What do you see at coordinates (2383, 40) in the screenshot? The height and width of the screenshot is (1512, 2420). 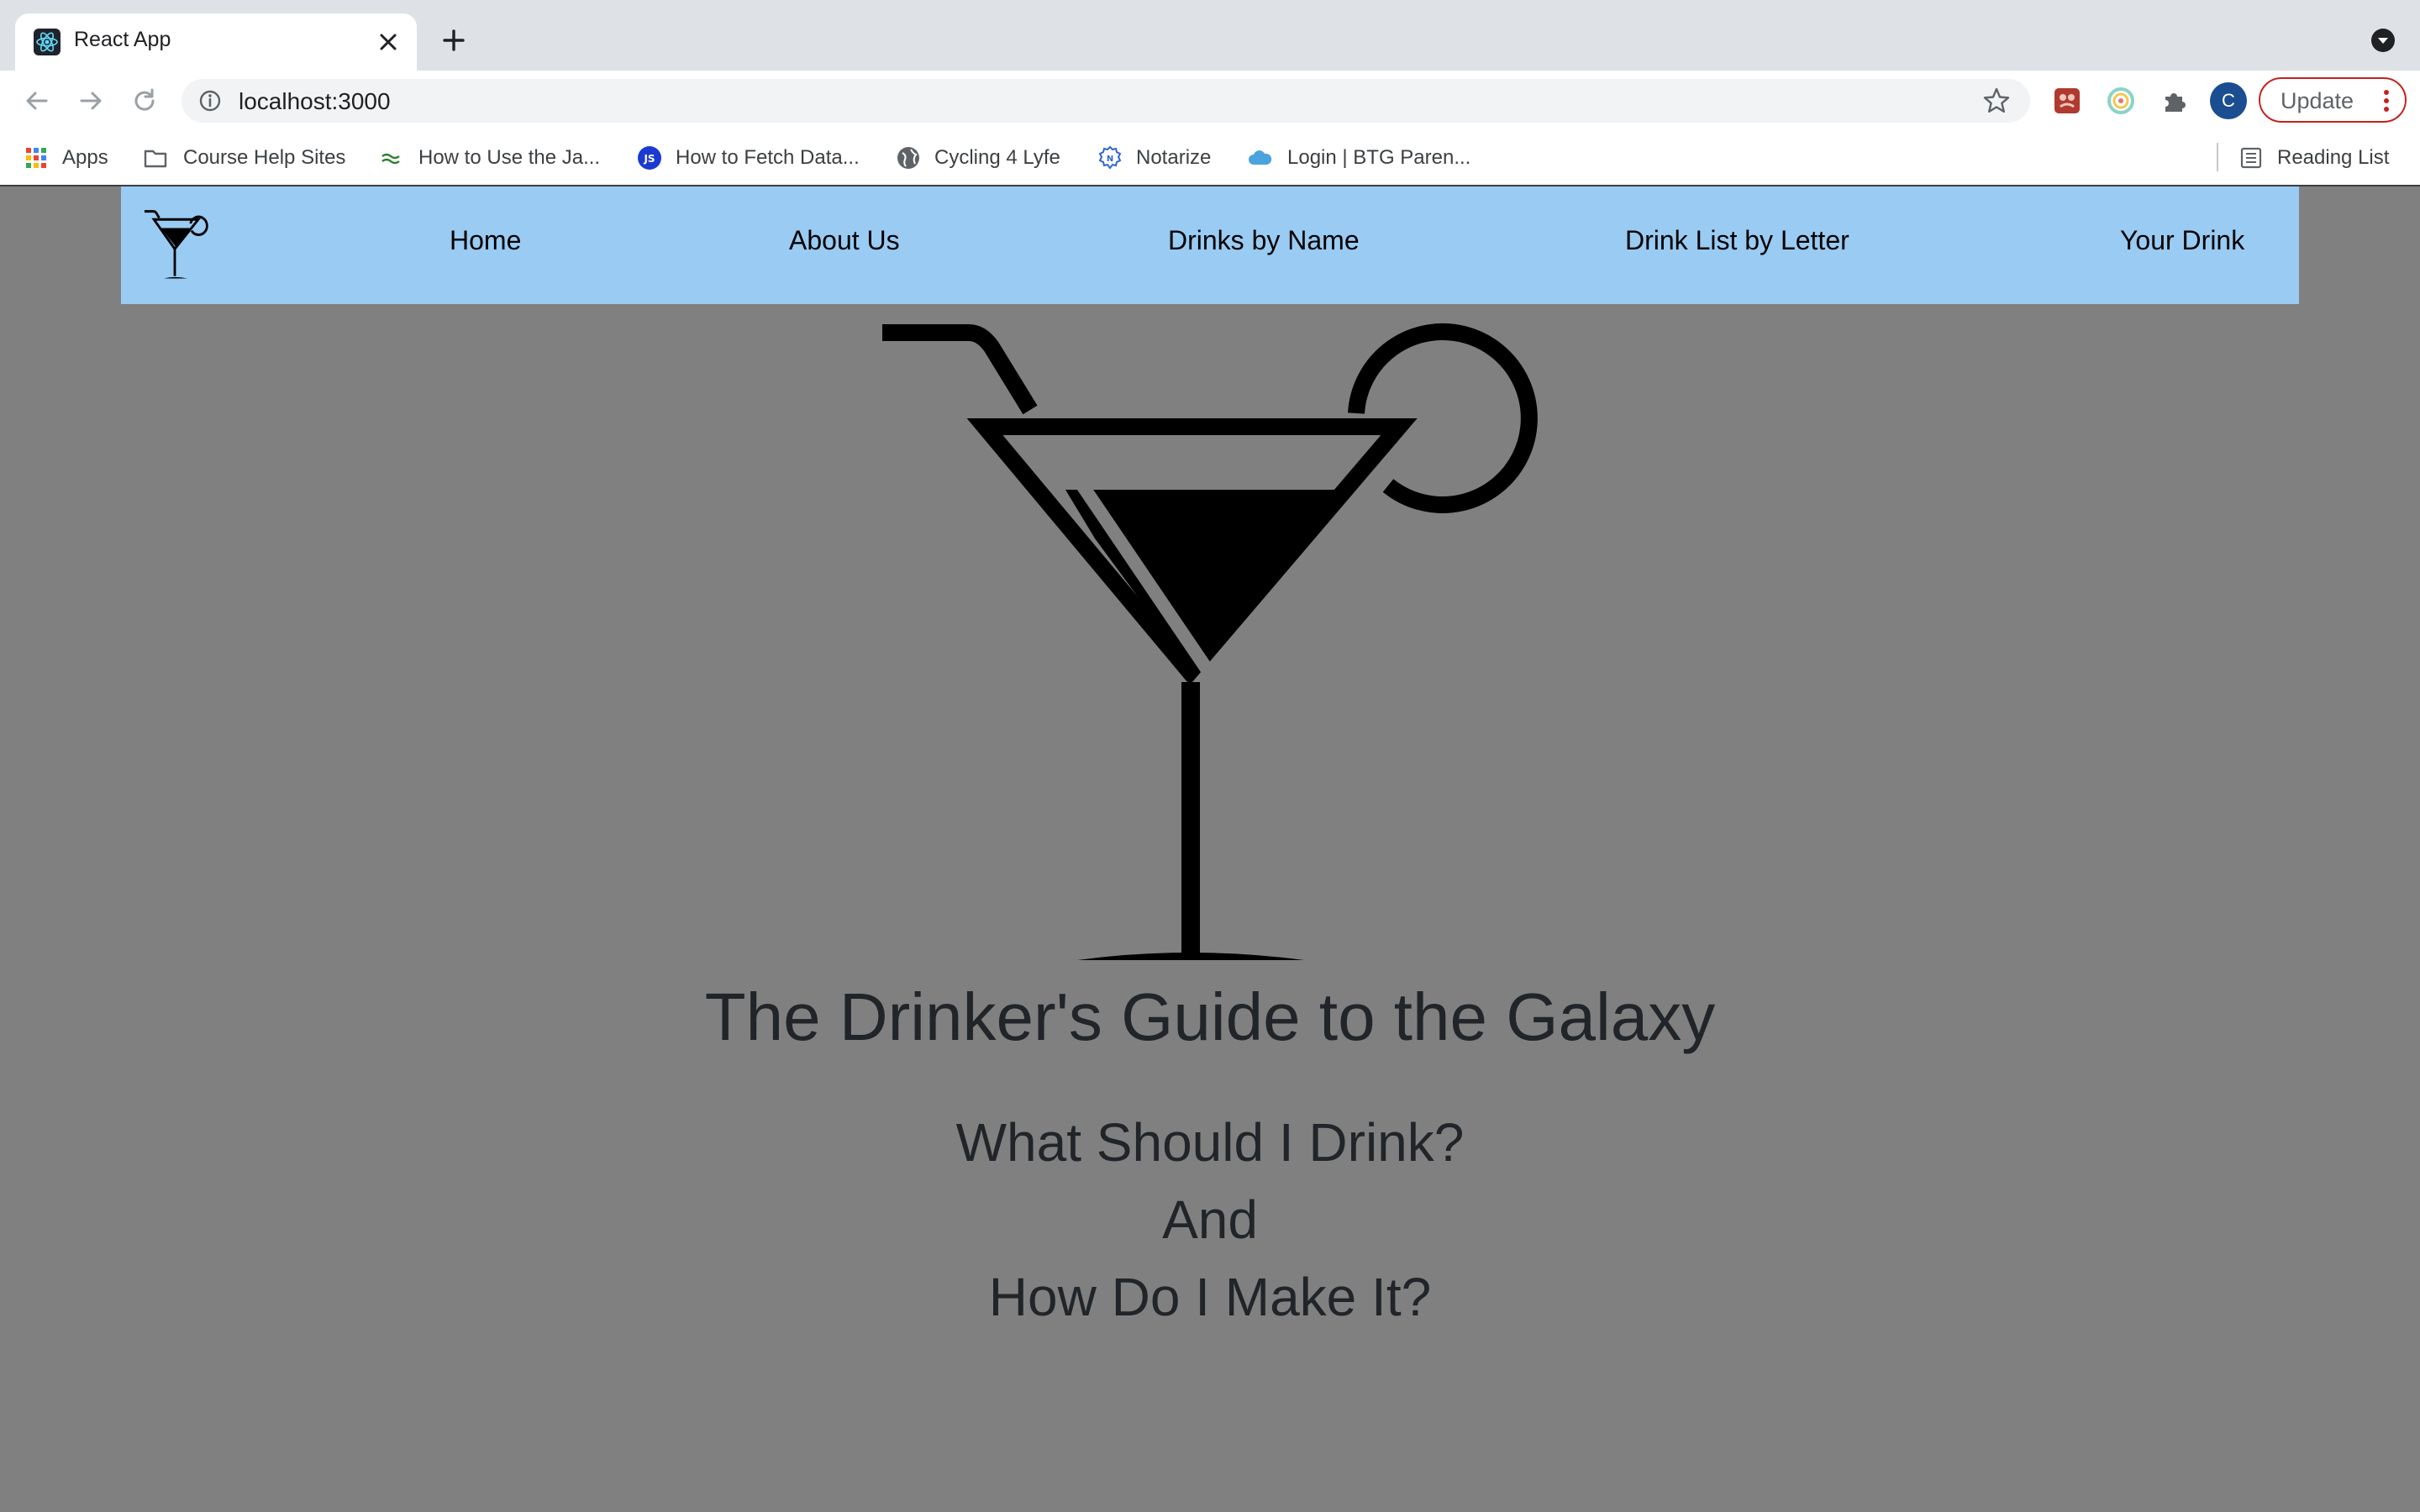 I see `tab-search-icon` at bounding box center [2383, 40].